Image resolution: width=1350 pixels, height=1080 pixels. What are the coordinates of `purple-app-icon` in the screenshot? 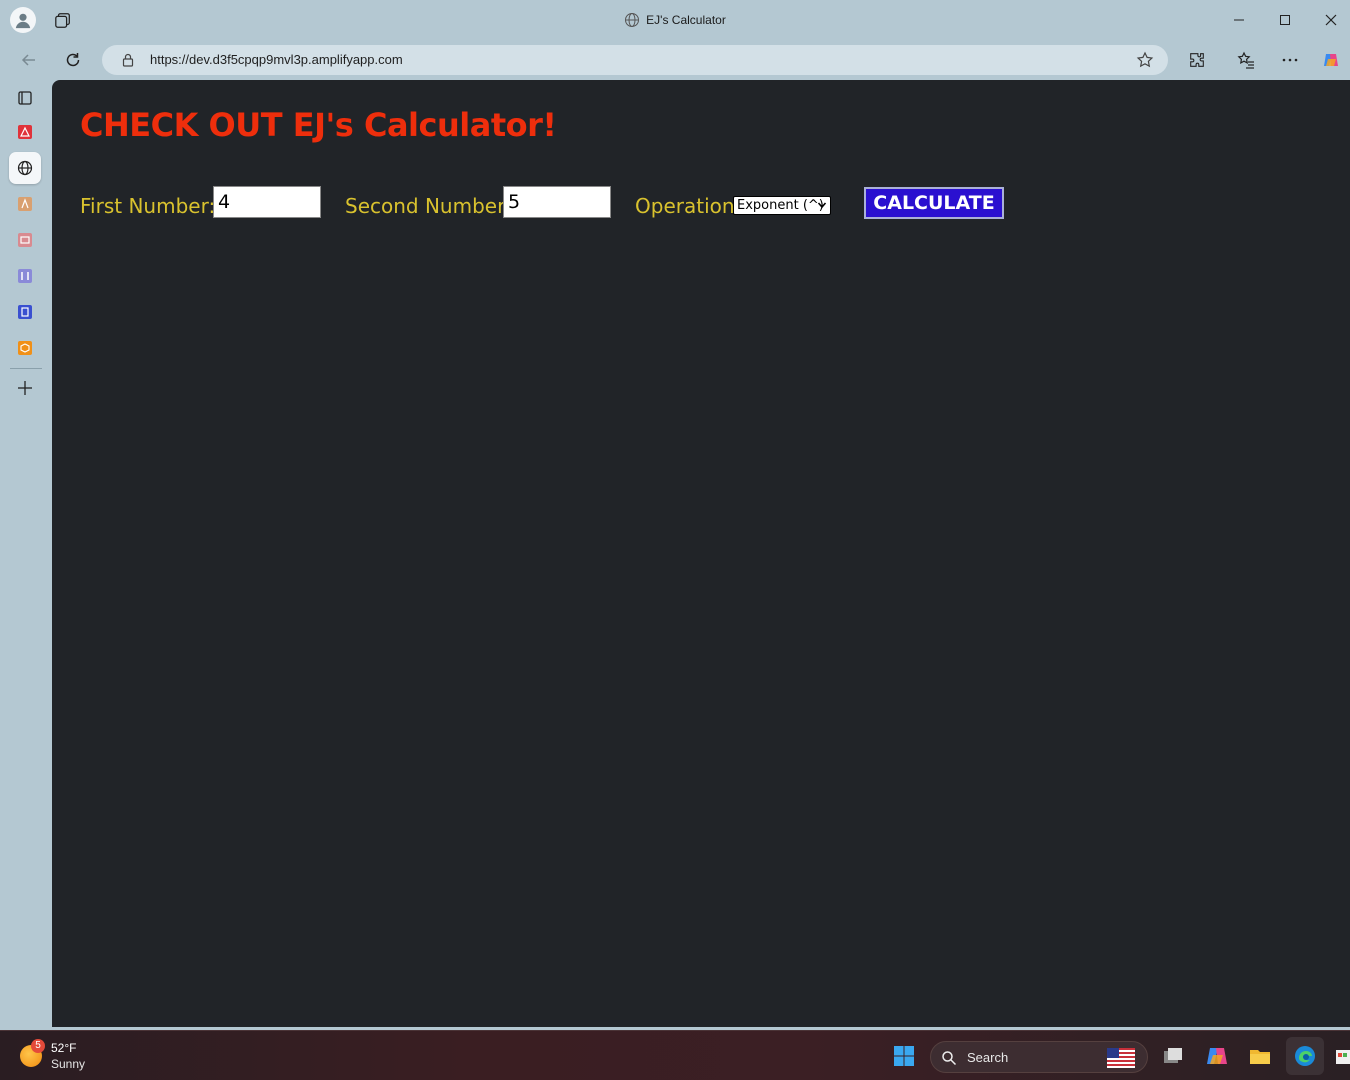 It's located at (25, 276).